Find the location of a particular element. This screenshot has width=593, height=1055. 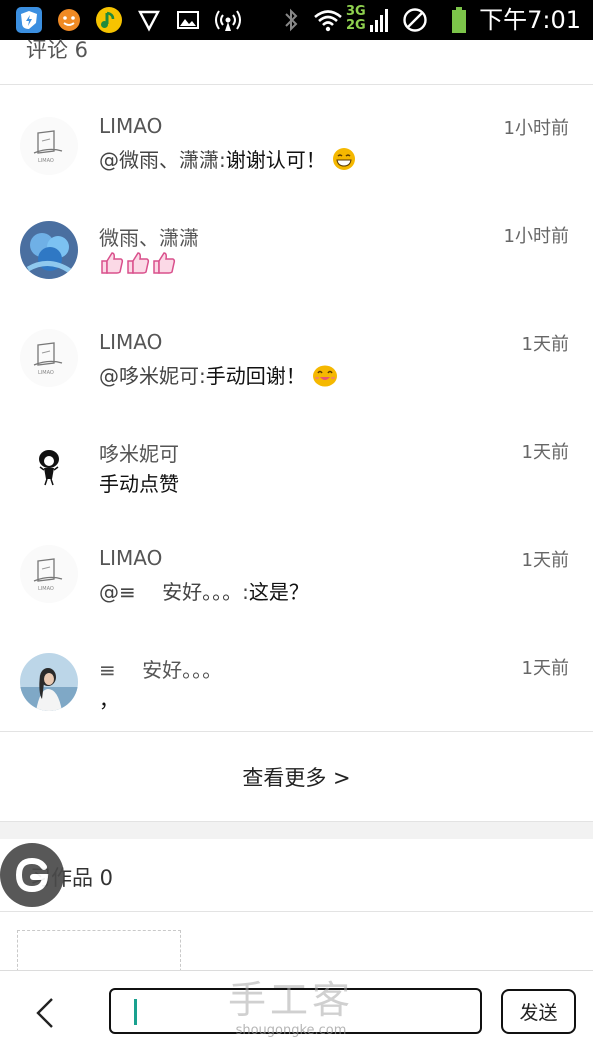

comment-username: 微雨、潇潇 is located at coordinates (149, 236).